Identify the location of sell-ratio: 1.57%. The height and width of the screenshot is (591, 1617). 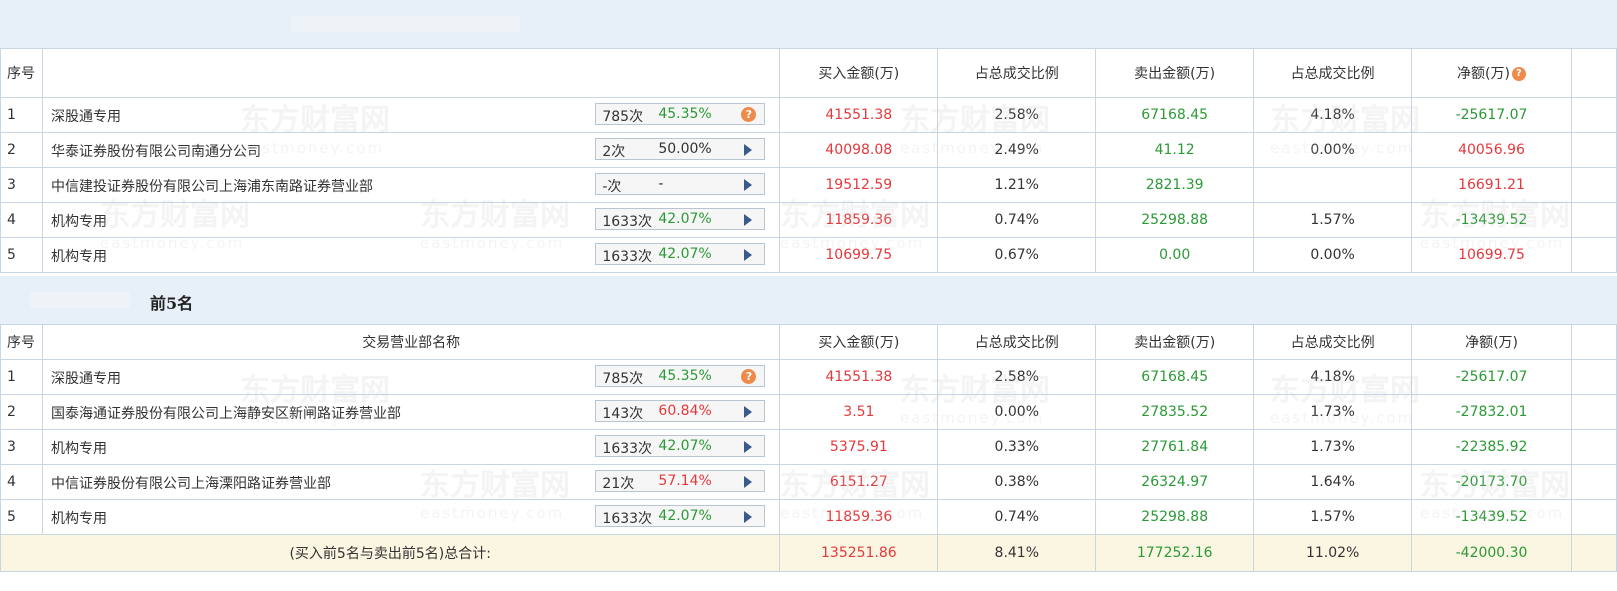
(1333, 517).